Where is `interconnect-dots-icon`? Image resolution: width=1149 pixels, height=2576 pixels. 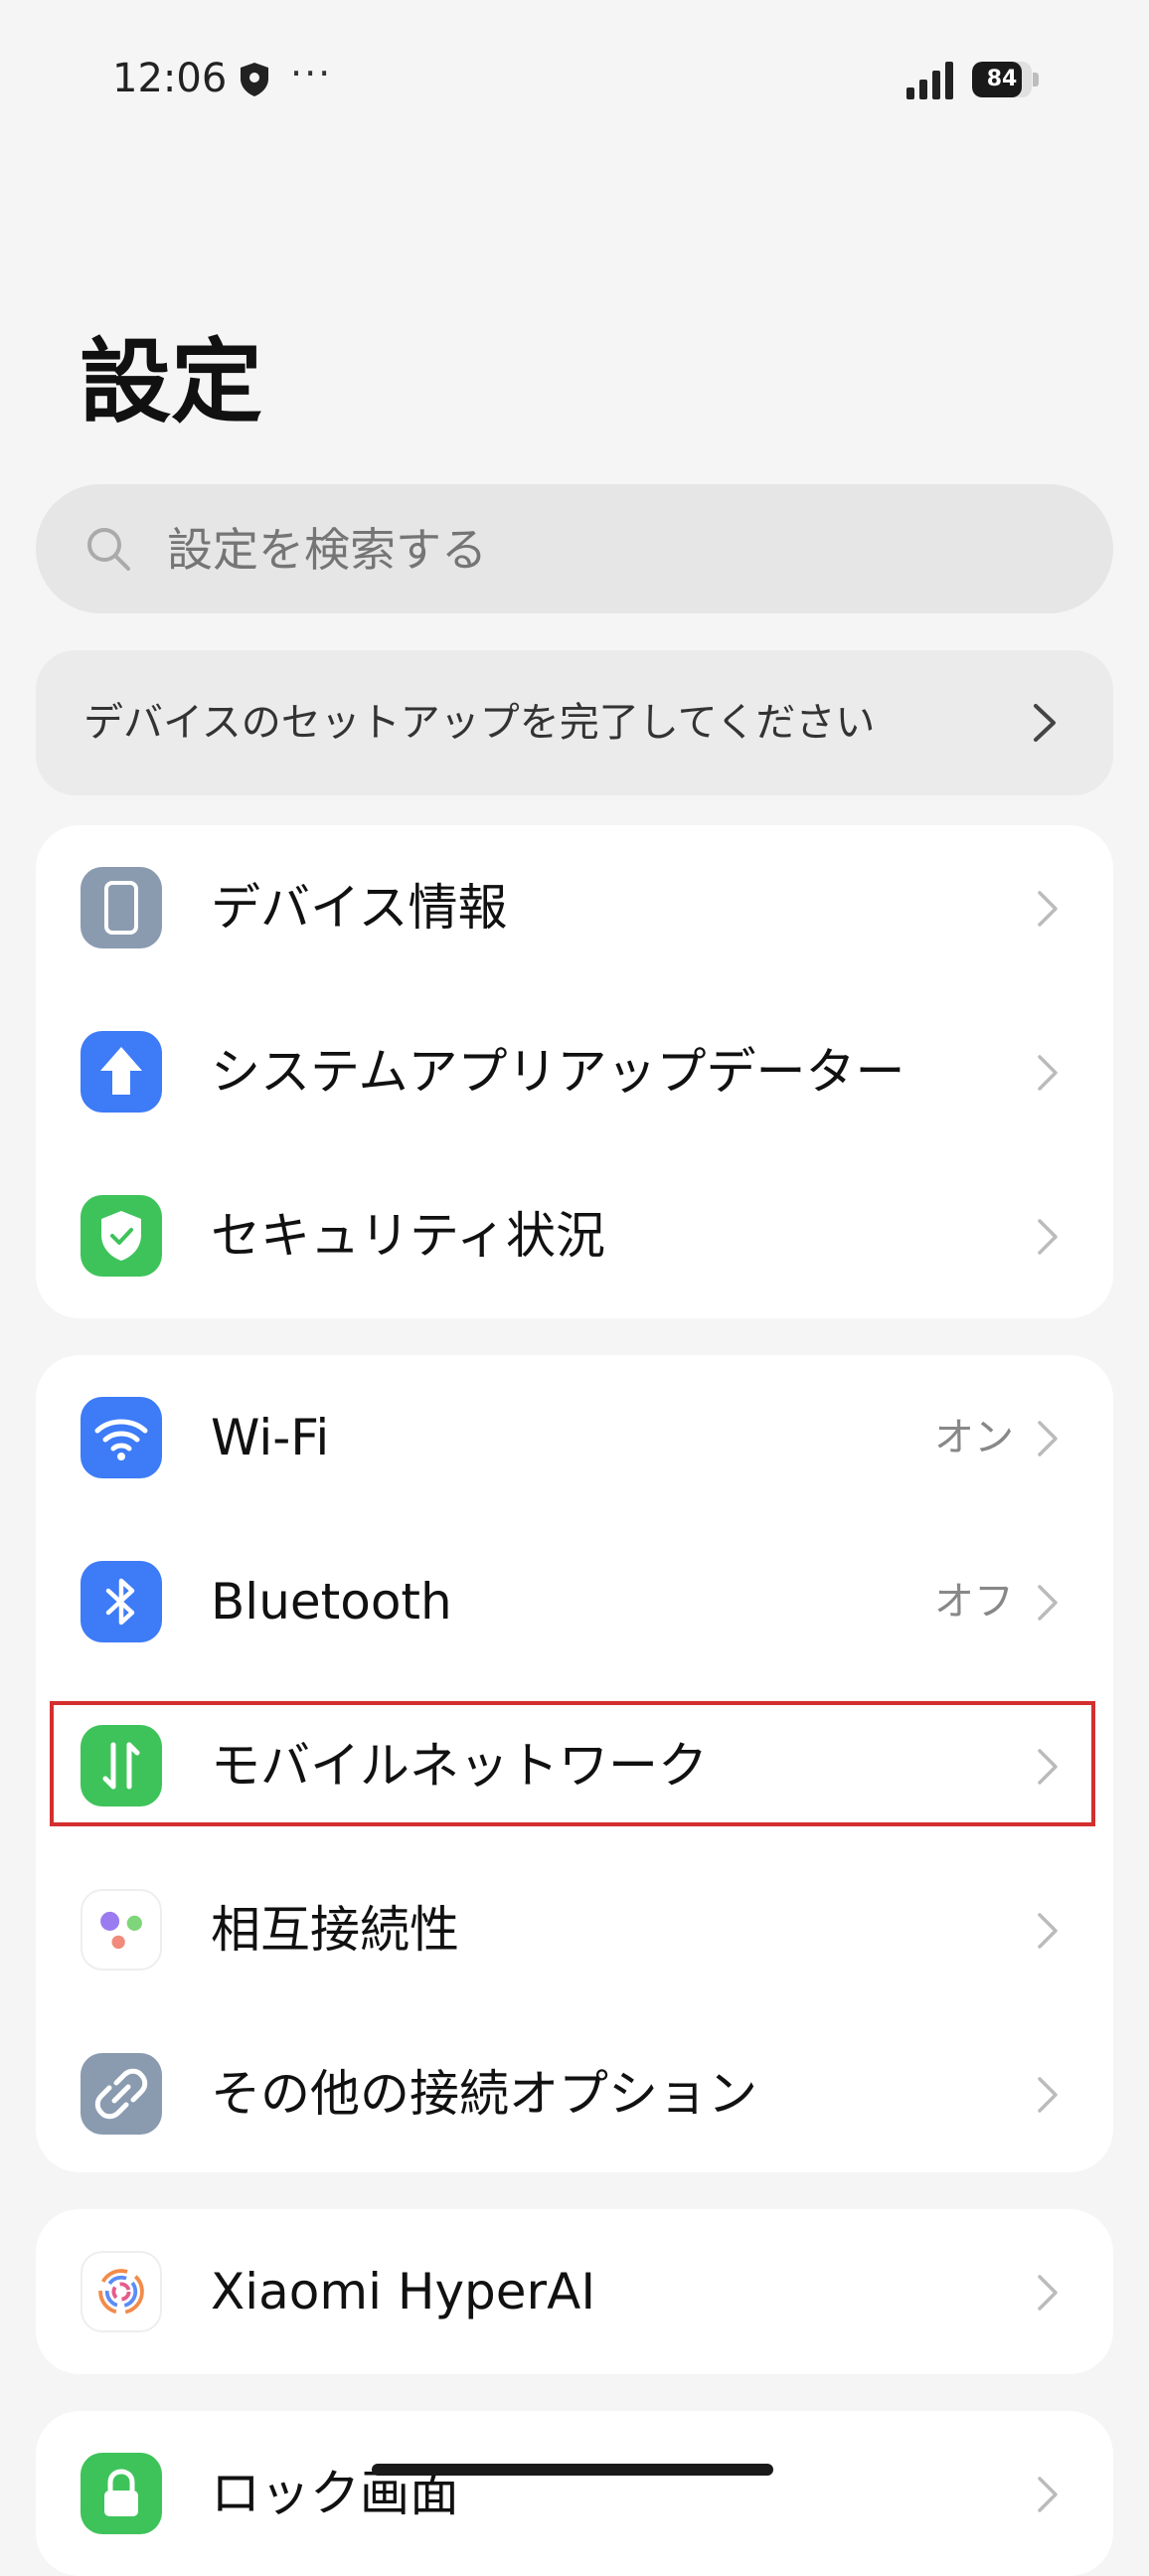
interconnect-dots-icon is located at coordinates (121, 1930).